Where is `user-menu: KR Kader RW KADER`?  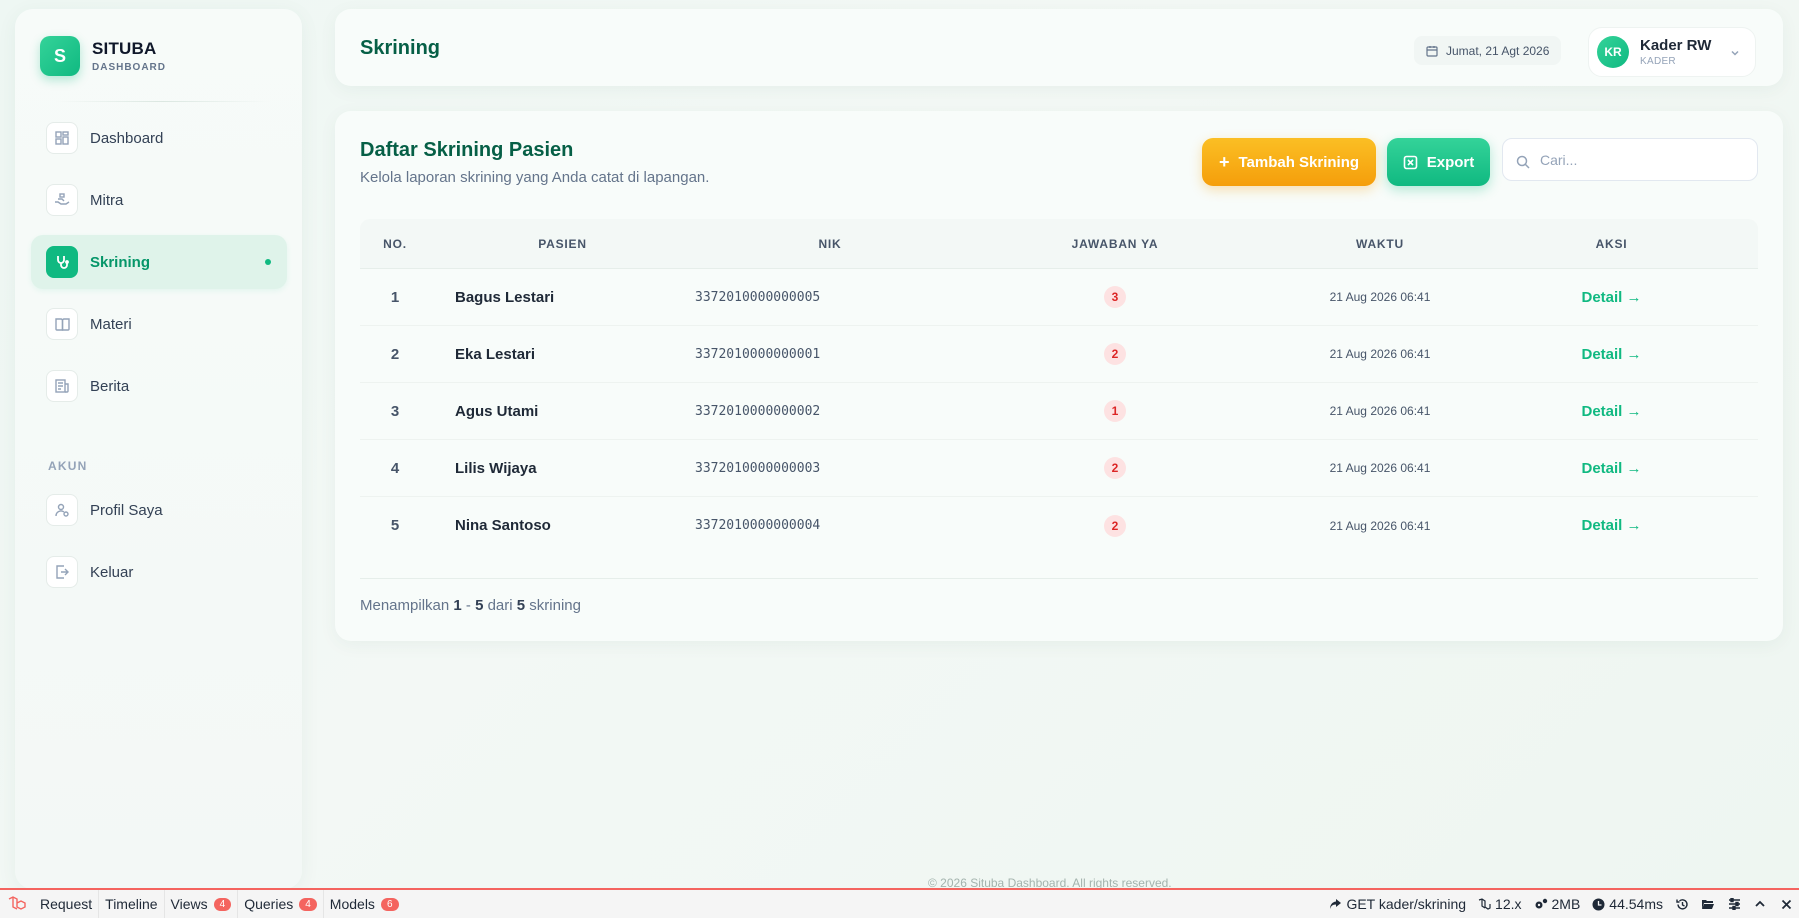 user-menu: KR Kader RW KADER is located at coordinates (1672, 52).